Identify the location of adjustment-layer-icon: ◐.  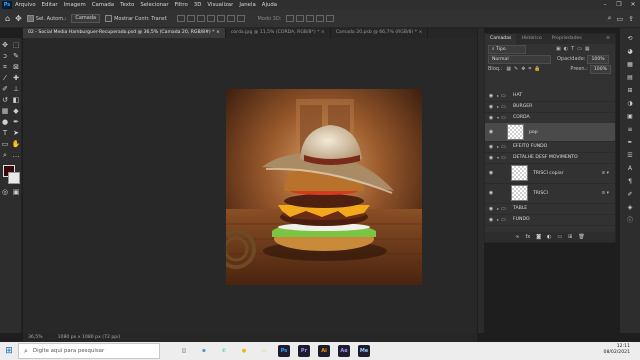
(549, 237).